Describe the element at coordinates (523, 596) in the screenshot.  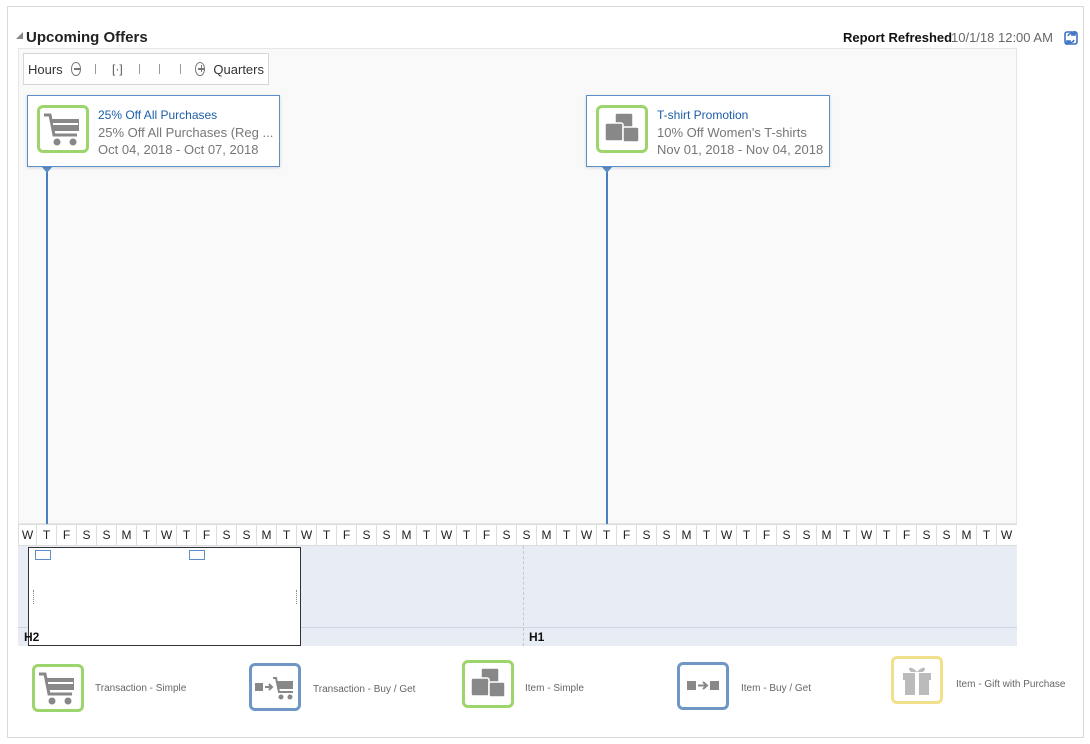
I see `overview-period-divider` at that location.